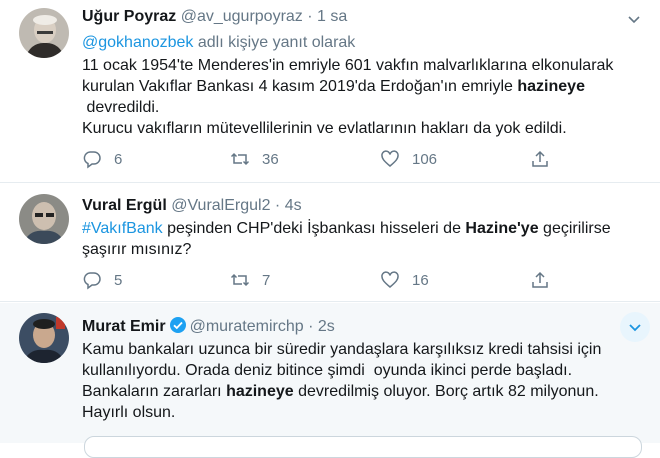 The width and height of the screenshot is (660, 458). I want to click on retweet-count: 7, so click(266, 280).